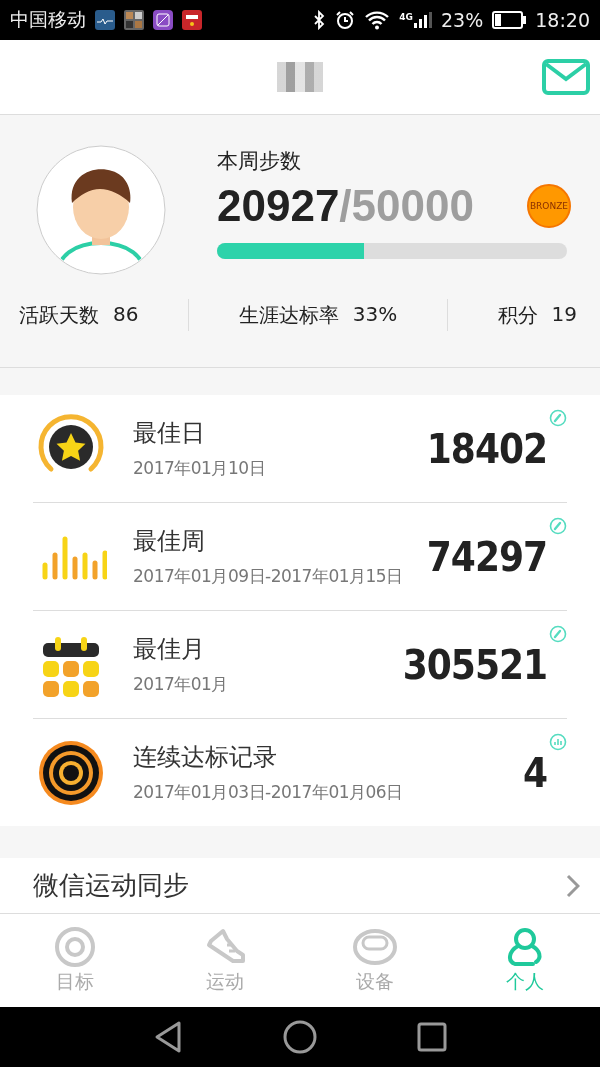 The image size is (600, 1067). Describe the element at coordinates (517, 315) in the screenshot. I see `stat-label: 积分` at that location.